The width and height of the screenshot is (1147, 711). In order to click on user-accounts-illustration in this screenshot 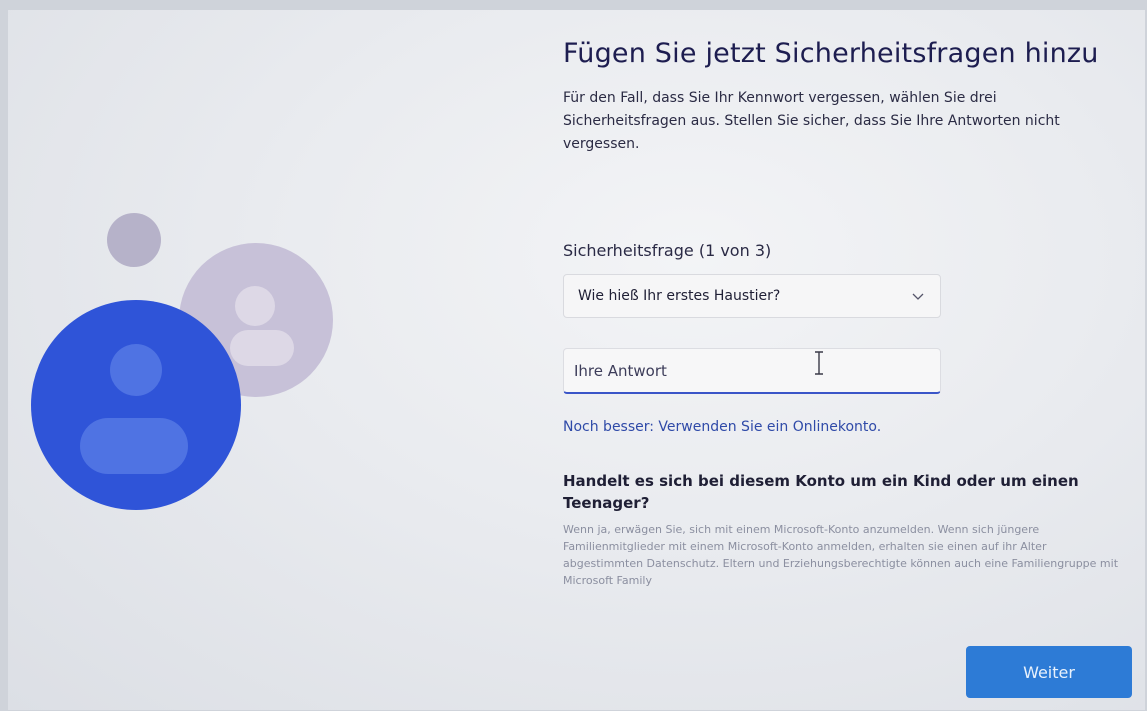, I will do `click(182, 361)`.